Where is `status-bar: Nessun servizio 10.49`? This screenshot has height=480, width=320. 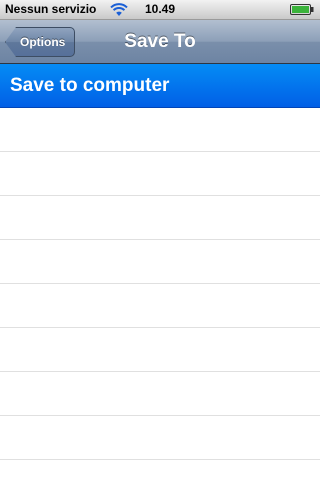 status-bar: Nessun servizio 10.49 is located at coordinates (160, 10).